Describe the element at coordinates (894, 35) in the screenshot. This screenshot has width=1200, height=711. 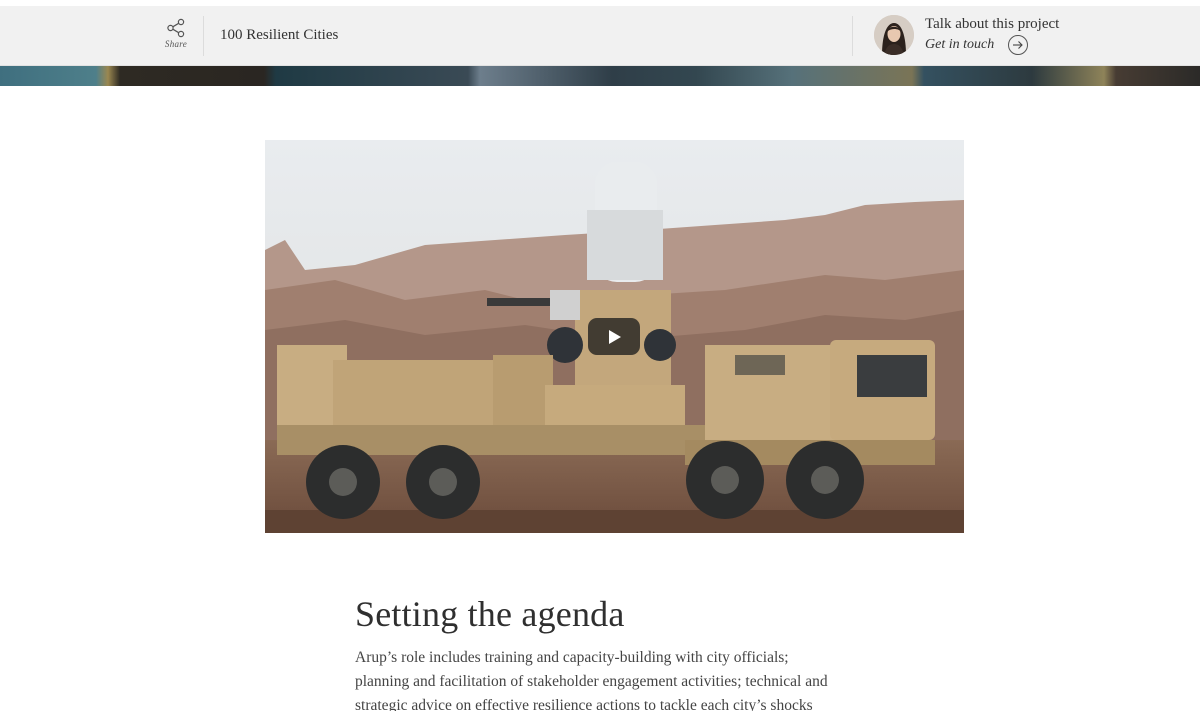
I see `avatar` at that location.